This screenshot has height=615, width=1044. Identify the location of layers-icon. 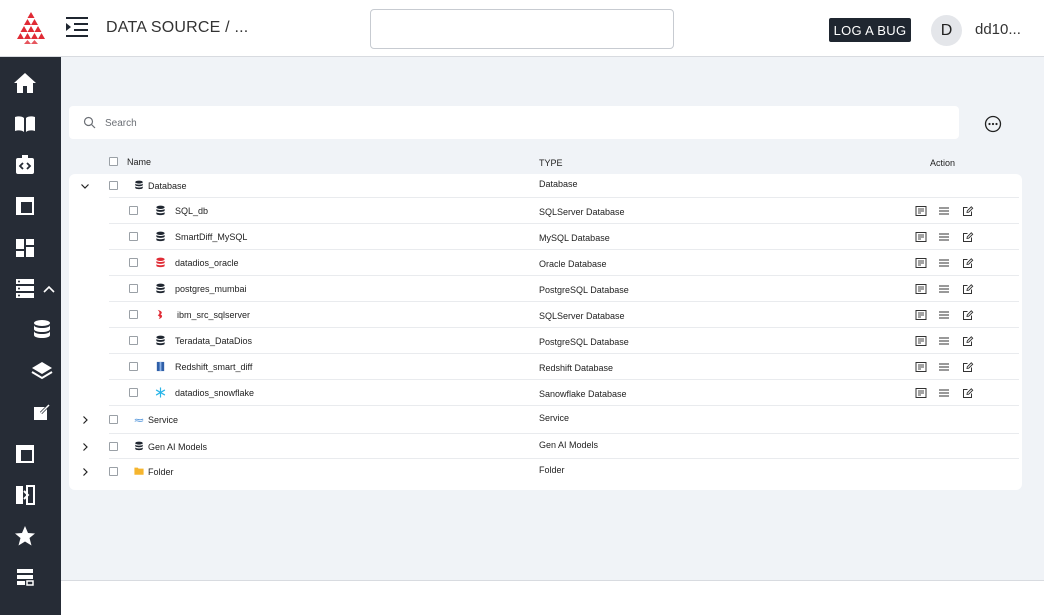
(42, 370).